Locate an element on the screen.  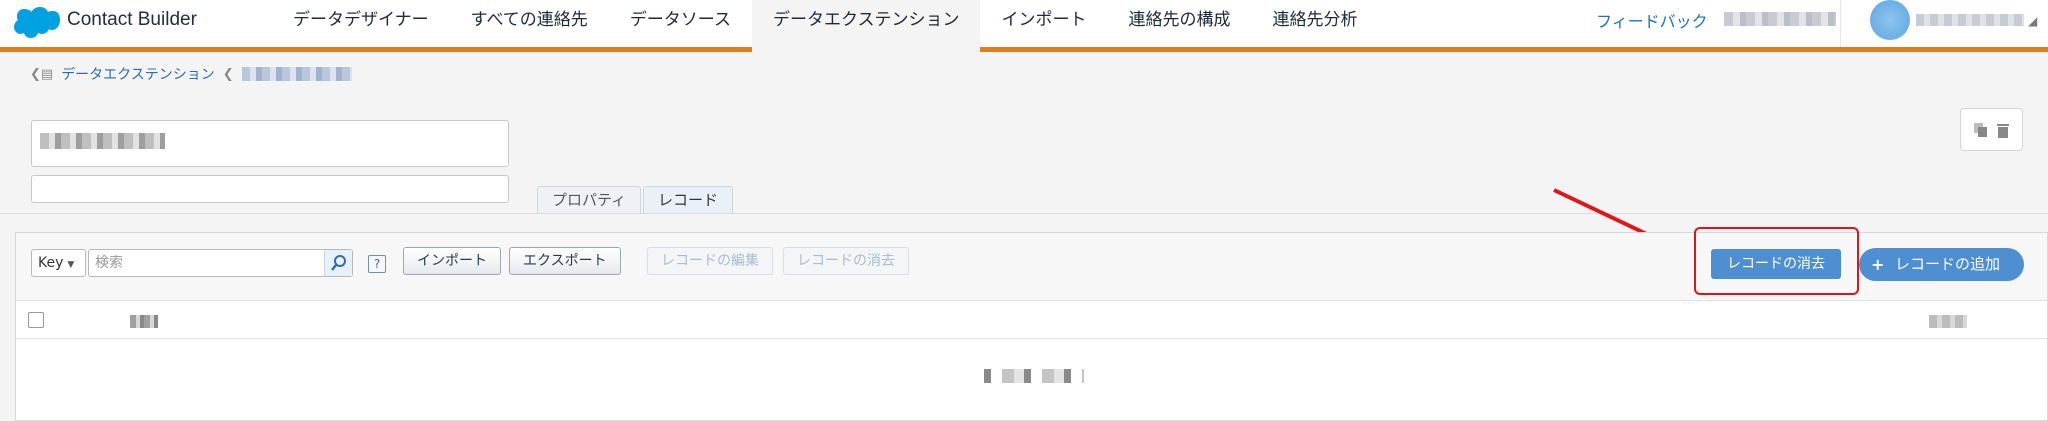
avatar is located at coordinates (1890, 20).